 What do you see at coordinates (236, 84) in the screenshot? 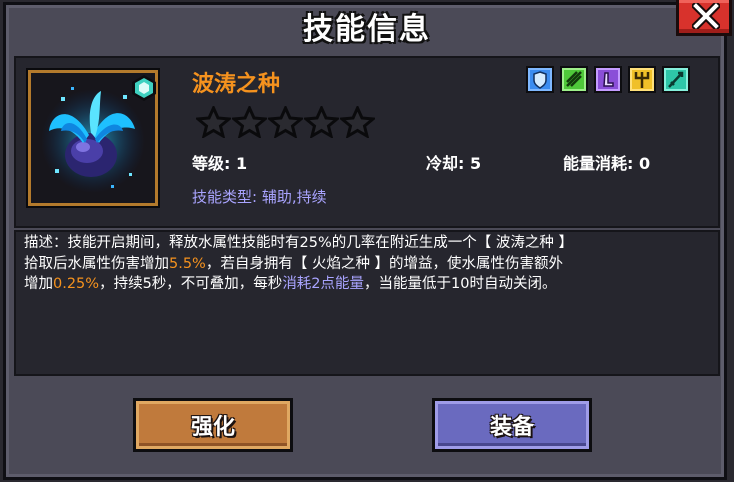
I see `skill-name: 波涛之种` at bounding box center [236, 84].